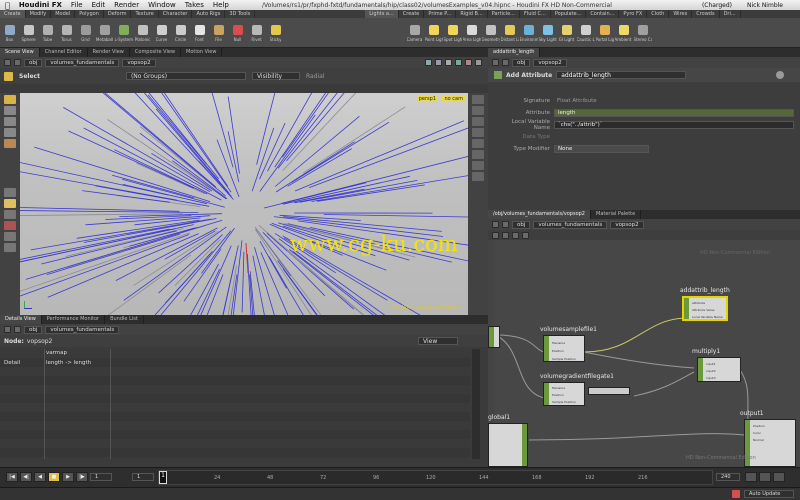 This screenshot has height=500, width=800. Describe the element at coordinates (9, 33) in the screenshot. I see `shelf-tool-box: Box` at that location.